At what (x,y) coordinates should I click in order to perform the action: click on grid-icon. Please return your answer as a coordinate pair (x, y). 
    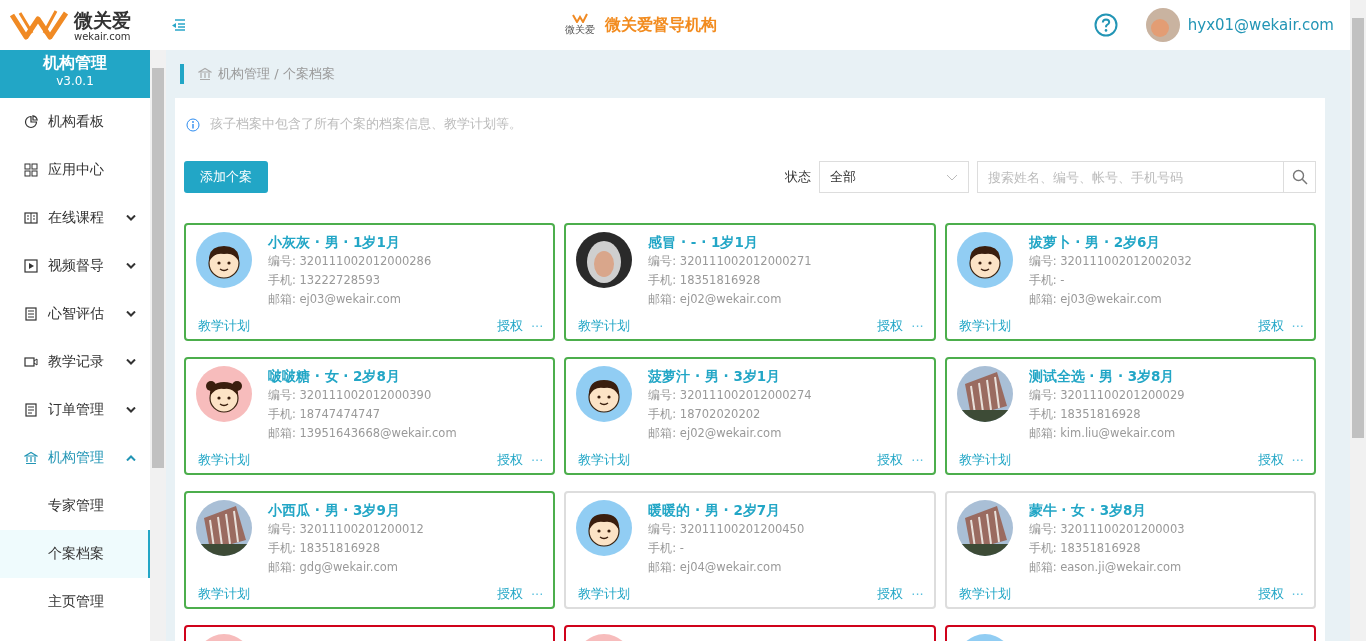
    Looking at the image, I should click on (31, 170).